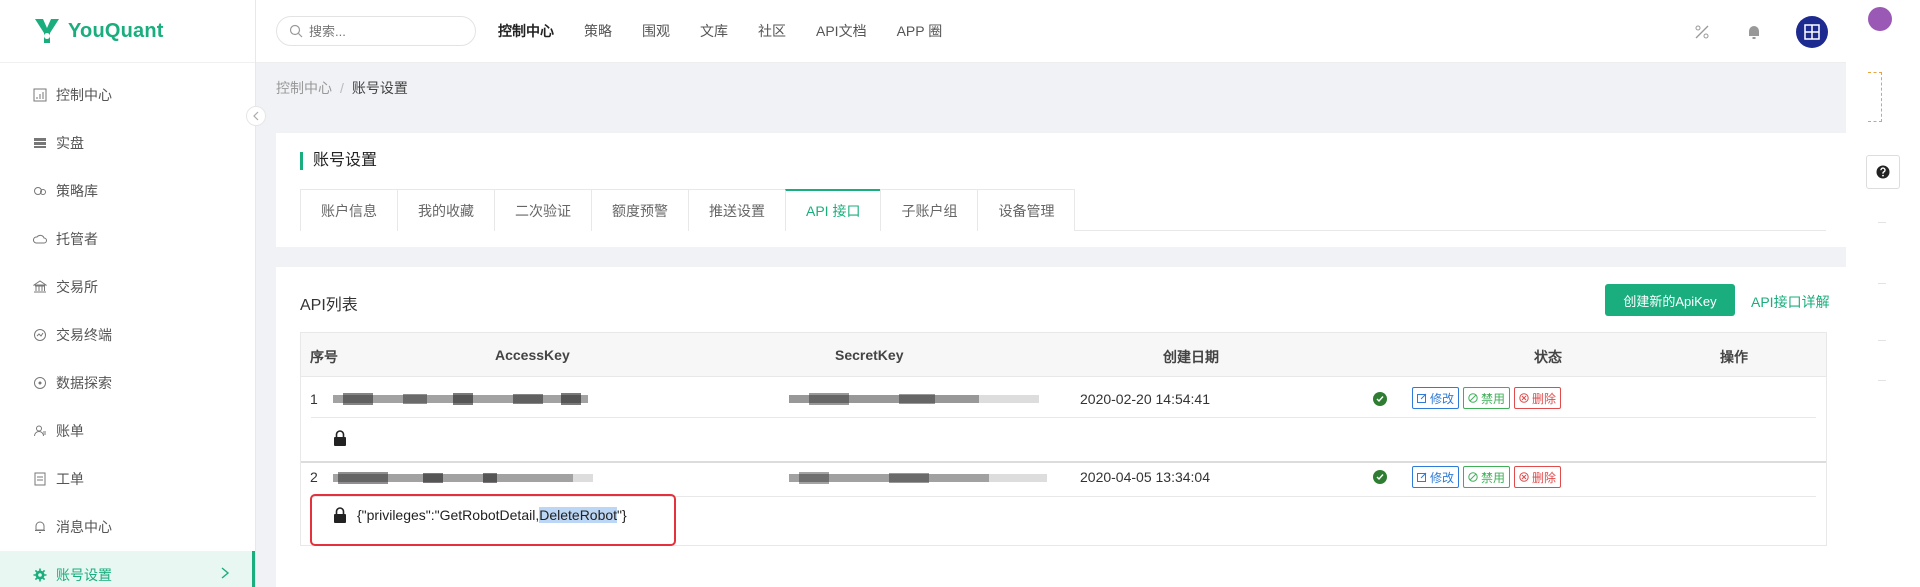  What do you see at coordinates (1754, 32) in the screenshot?
I see `notification-bell-icon` at bounding box center [1754, 32].